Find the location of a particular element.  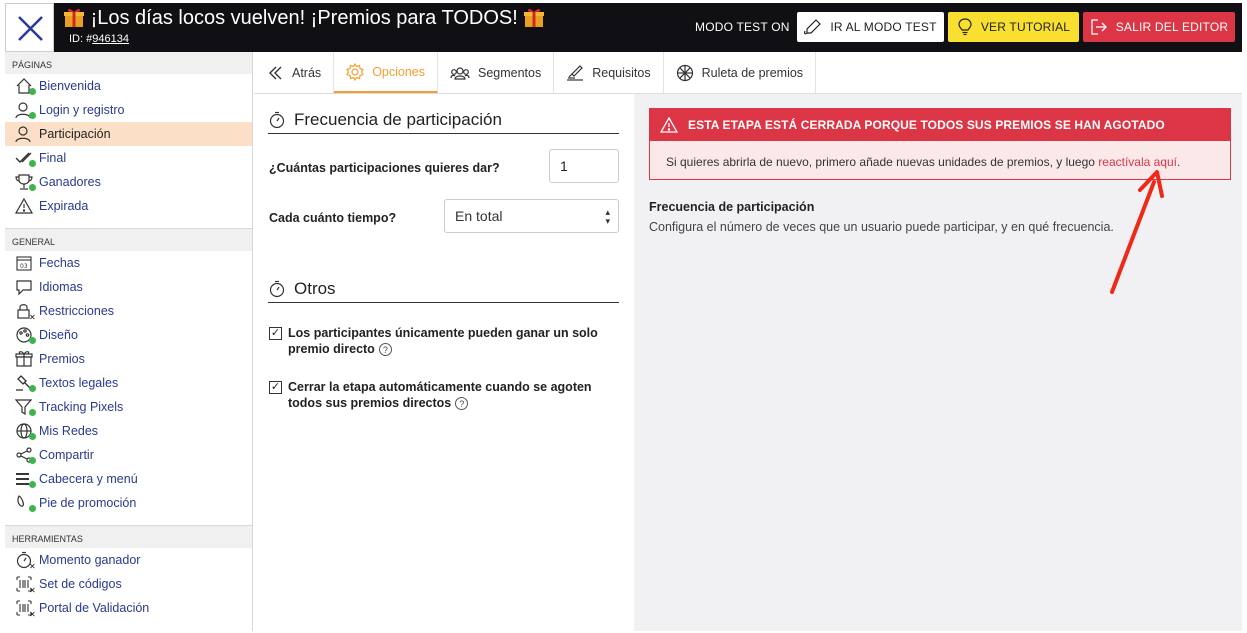

sidebar-item-cabecera: Cabecera y menú is located at coordinates (128, 479).